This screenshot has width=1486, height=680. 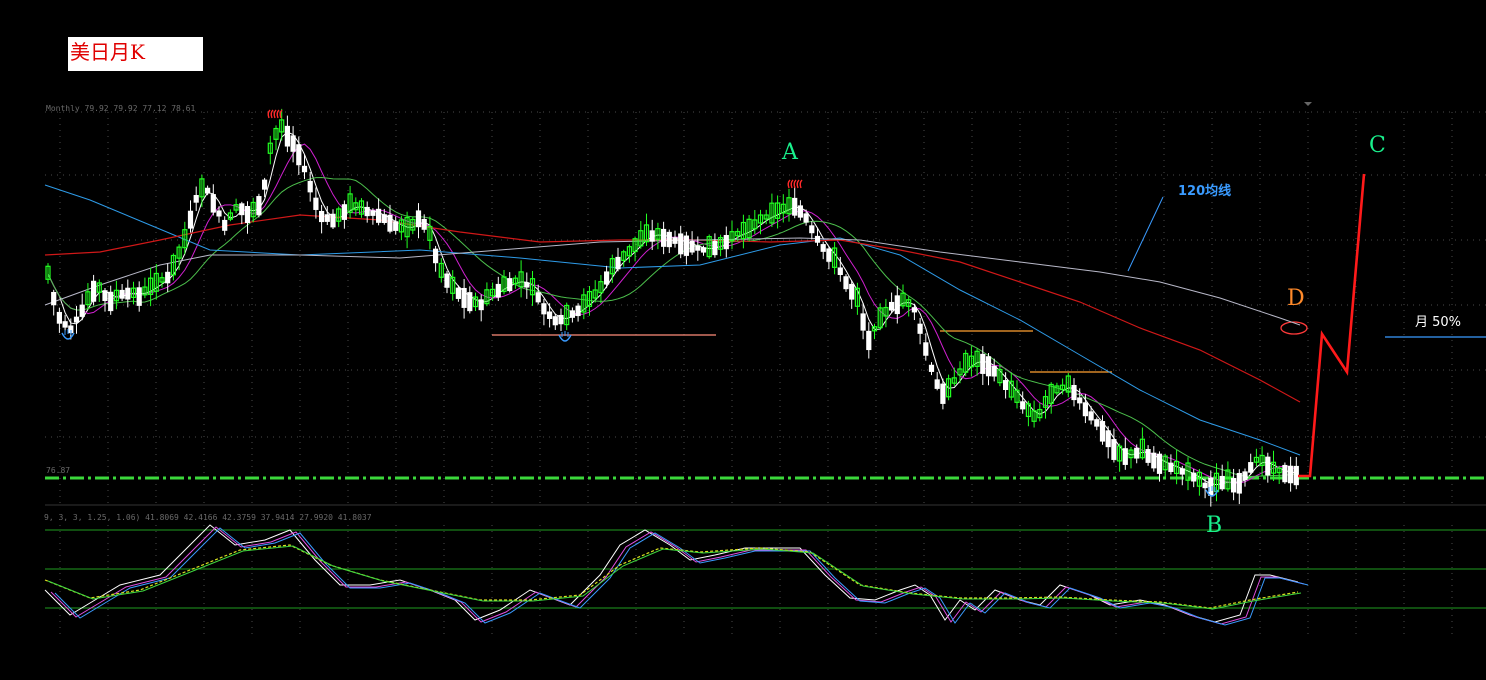 I want to click on osc-k-line, so click(x=671, y=573).